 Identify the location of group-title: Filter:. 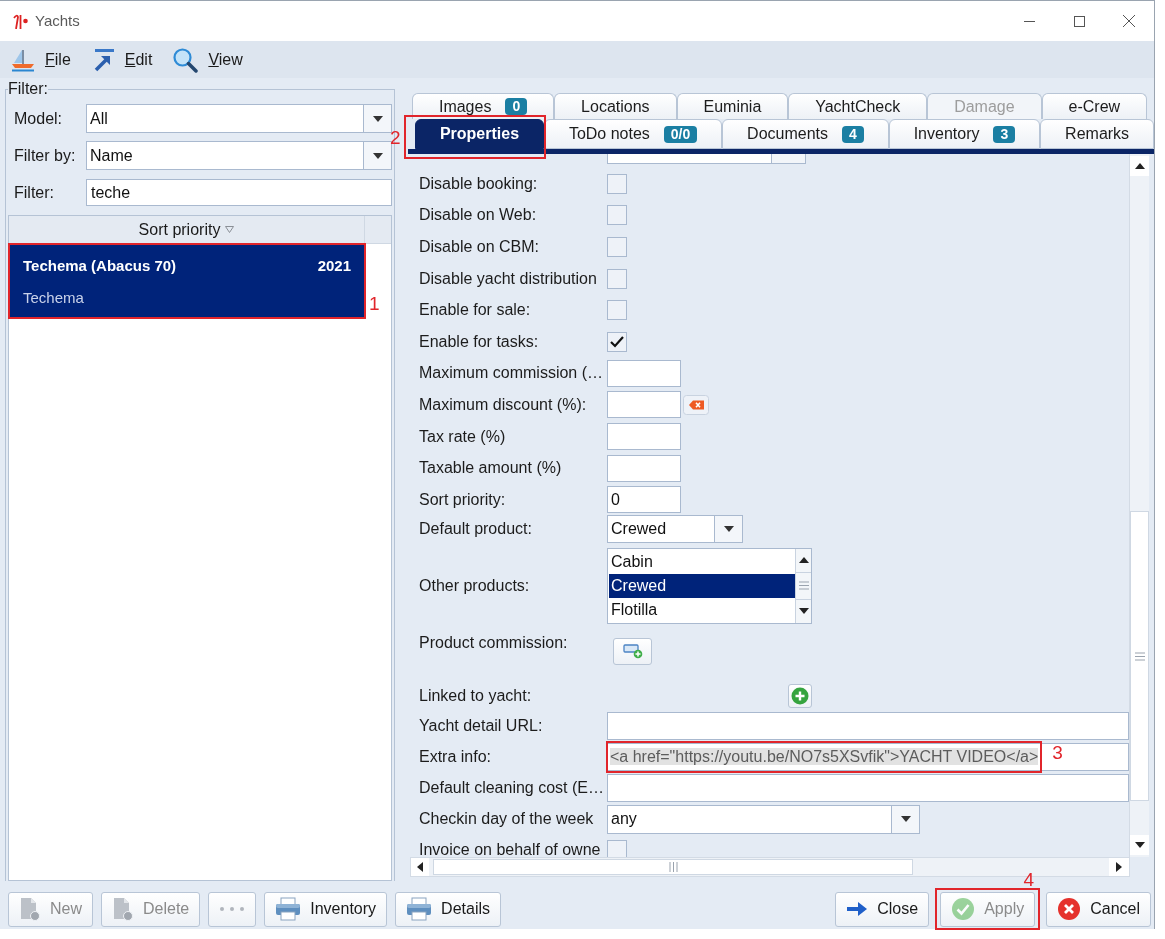
(28, 89).